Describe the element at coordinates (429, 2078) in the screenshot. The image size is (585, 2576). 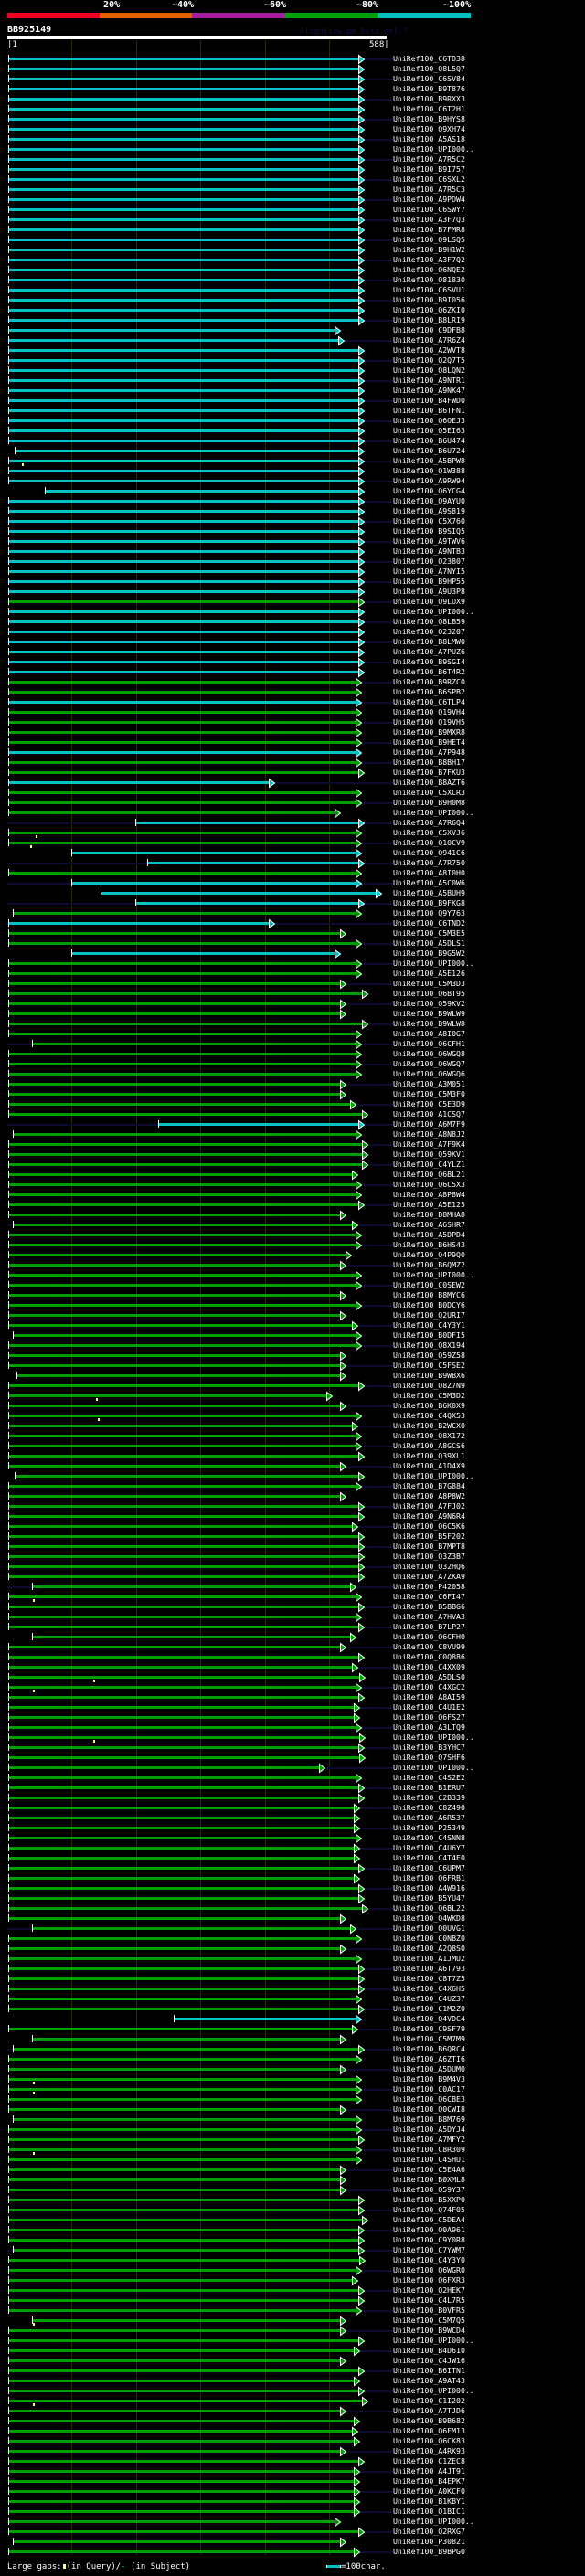
I see `hit-label-link: UniRef100_B9M4V3` at that location.